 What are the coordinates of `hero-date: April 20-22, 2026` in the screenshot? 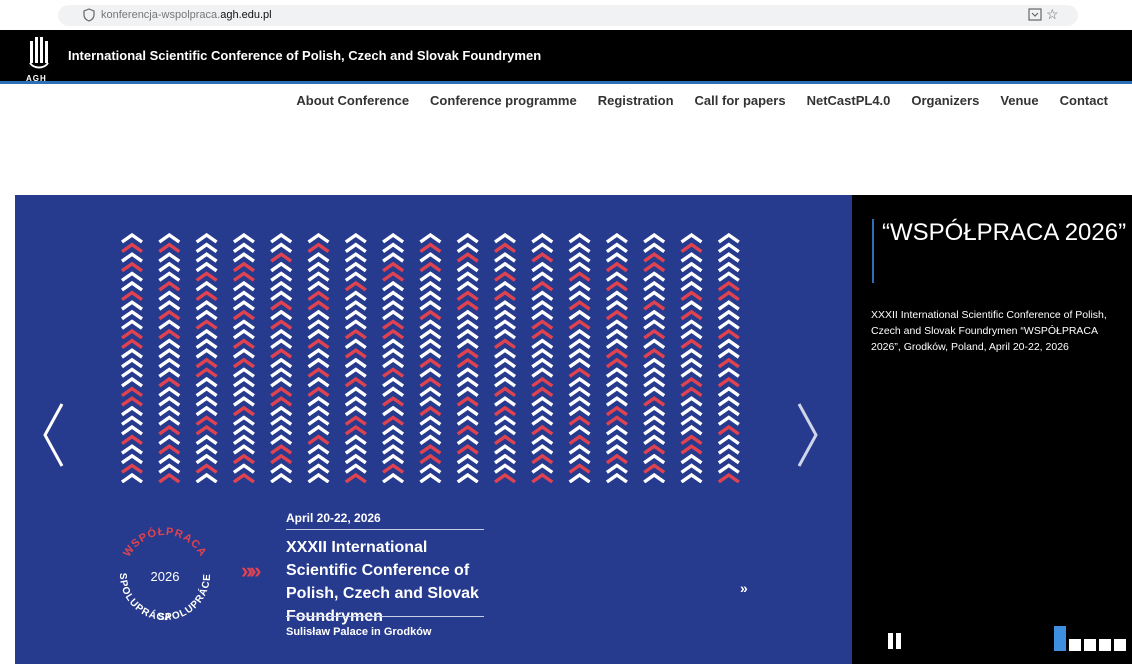 It's located at (333, 518).